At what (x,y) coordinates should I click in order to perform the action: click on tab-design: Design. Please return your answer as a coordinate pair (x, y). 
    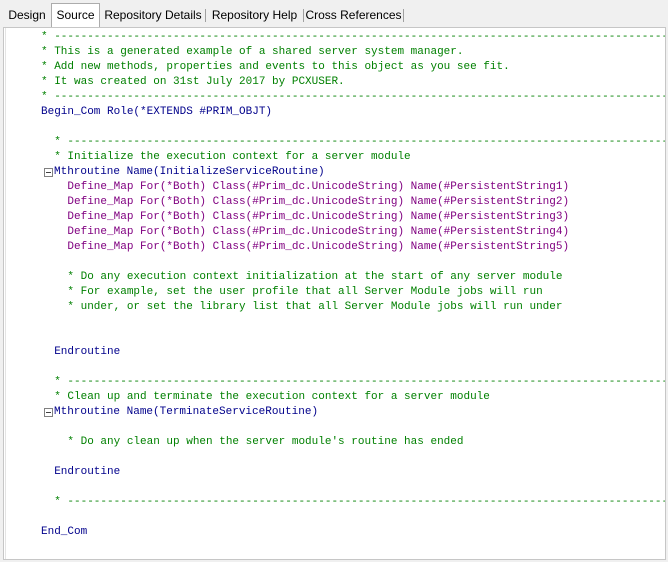
    Looking at the image, I should click on (27, 15).